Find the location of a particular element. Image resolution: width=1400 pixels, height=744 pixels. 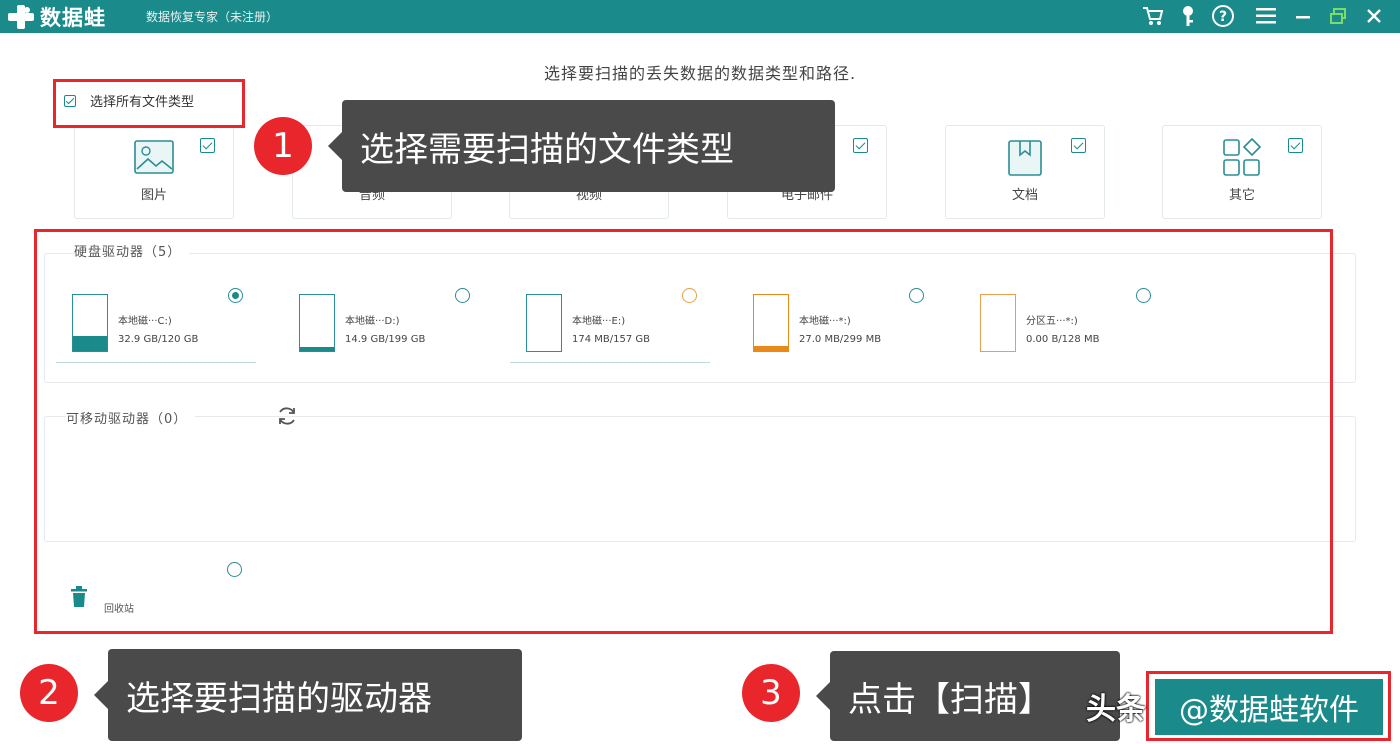

step-badge-2: 2 is located at coordinates (49, 693).